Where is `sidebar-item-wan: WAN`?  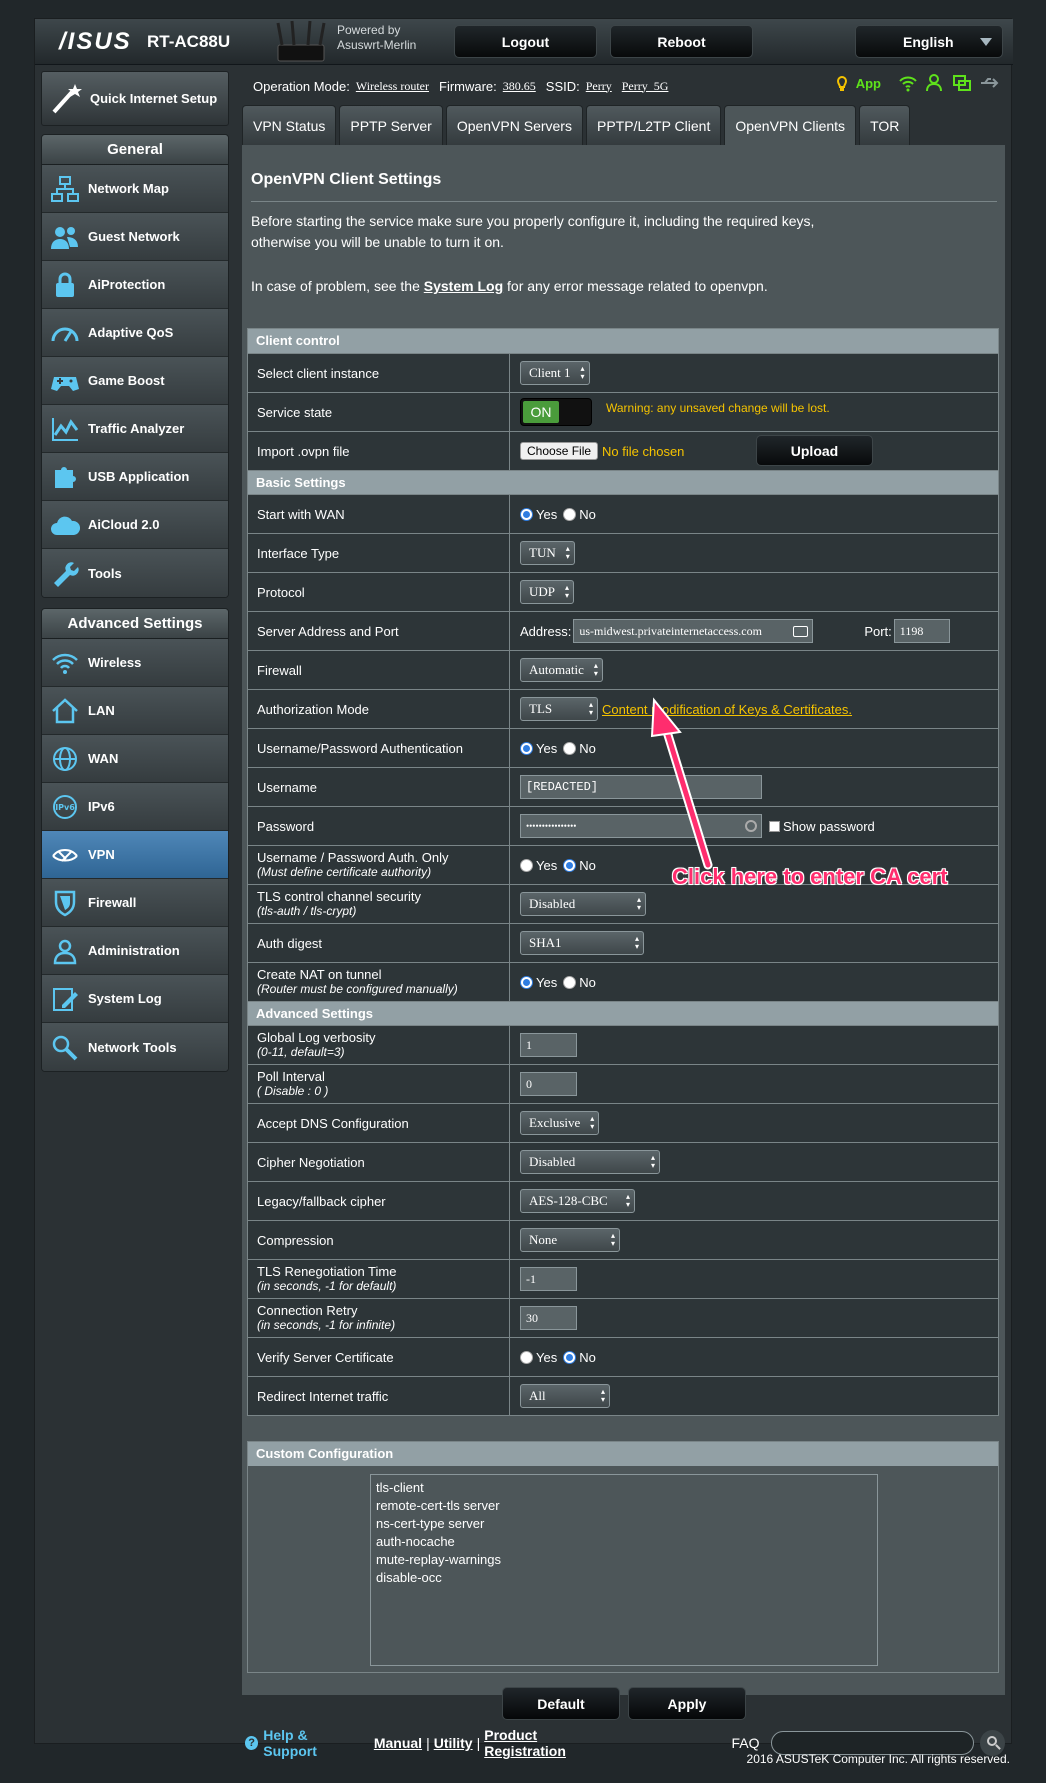 sidebar-item-wan: WAN is located at coordinates (135, 759).